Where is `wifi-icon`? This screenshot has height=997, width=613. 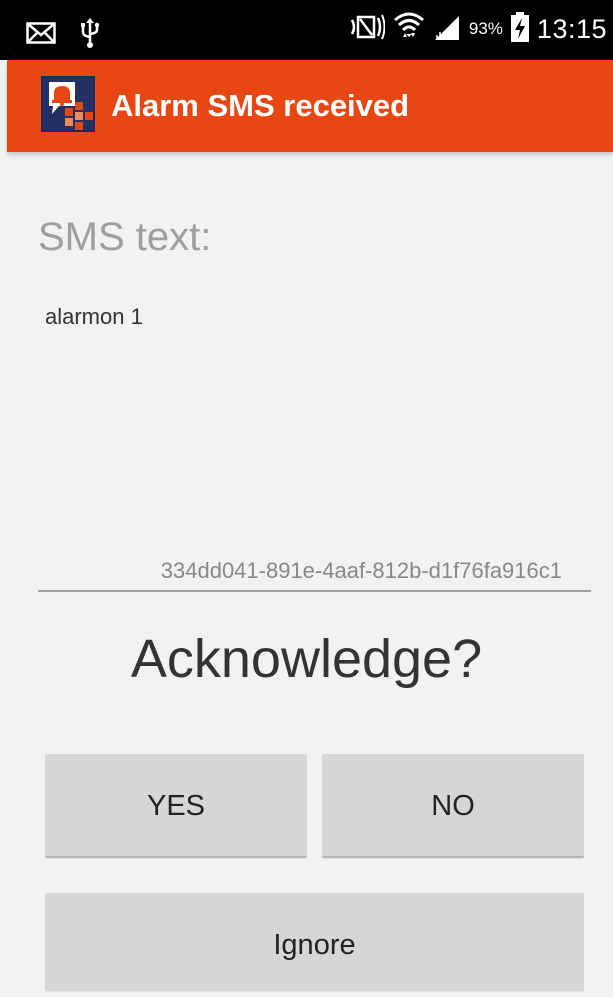 wifi-icon is located at coordinates (409, 29).